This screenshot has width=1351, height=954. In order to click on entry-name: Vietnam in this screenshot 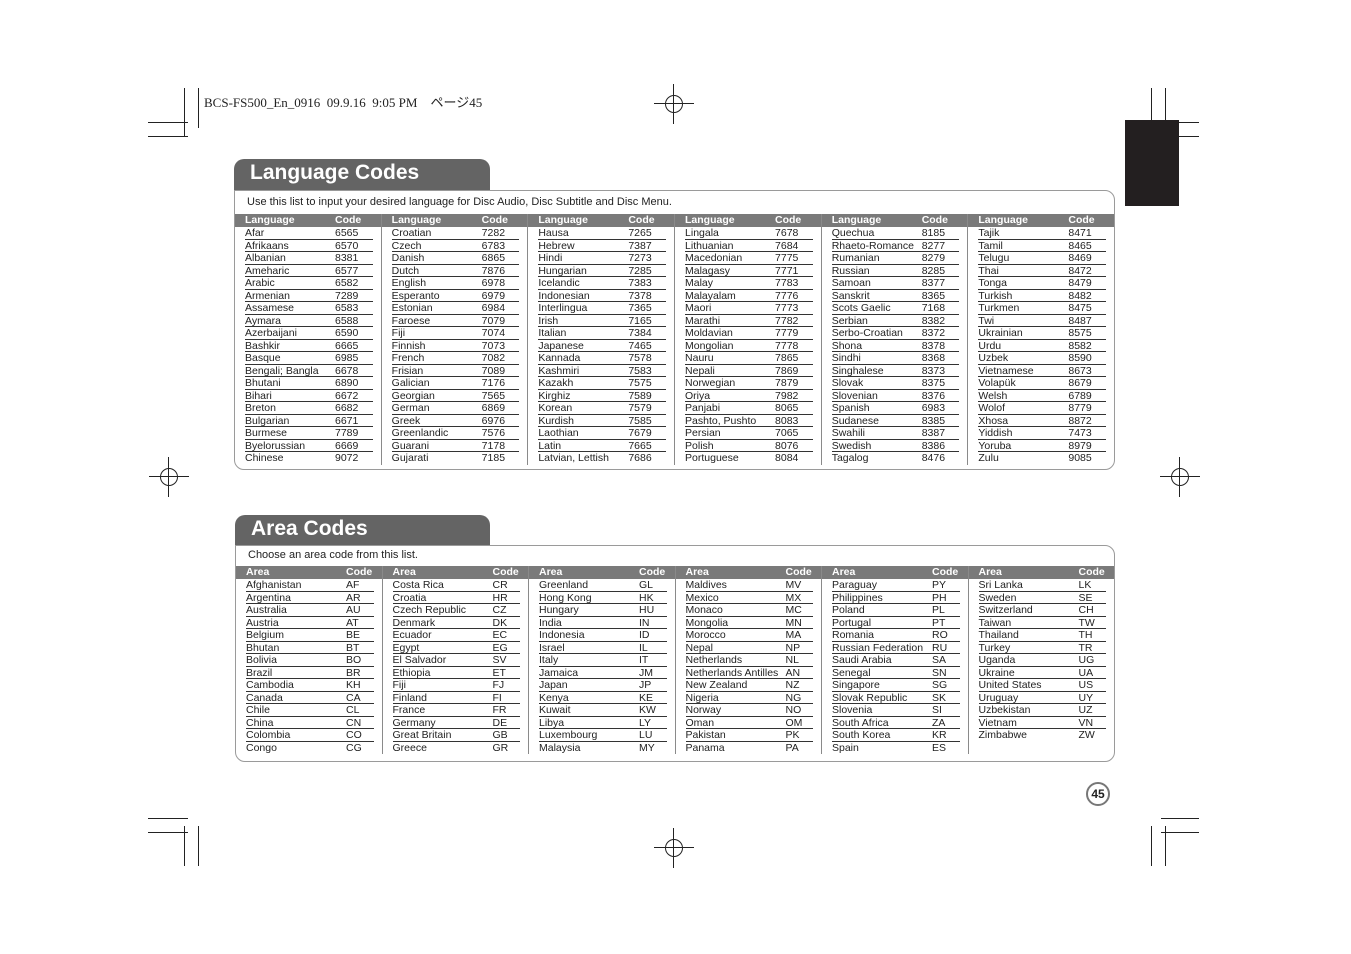, I will do `click(997, 722)`.